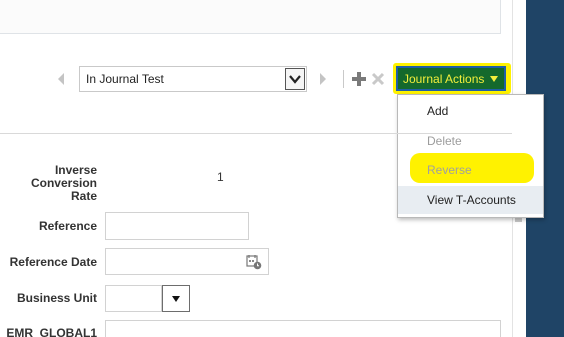 The height and width of the screenshot is (337, 564). What do you see at coordinates (61, 79) in the screenshot?
I see `previous-journal-icon` at bounding box center [61, 79].